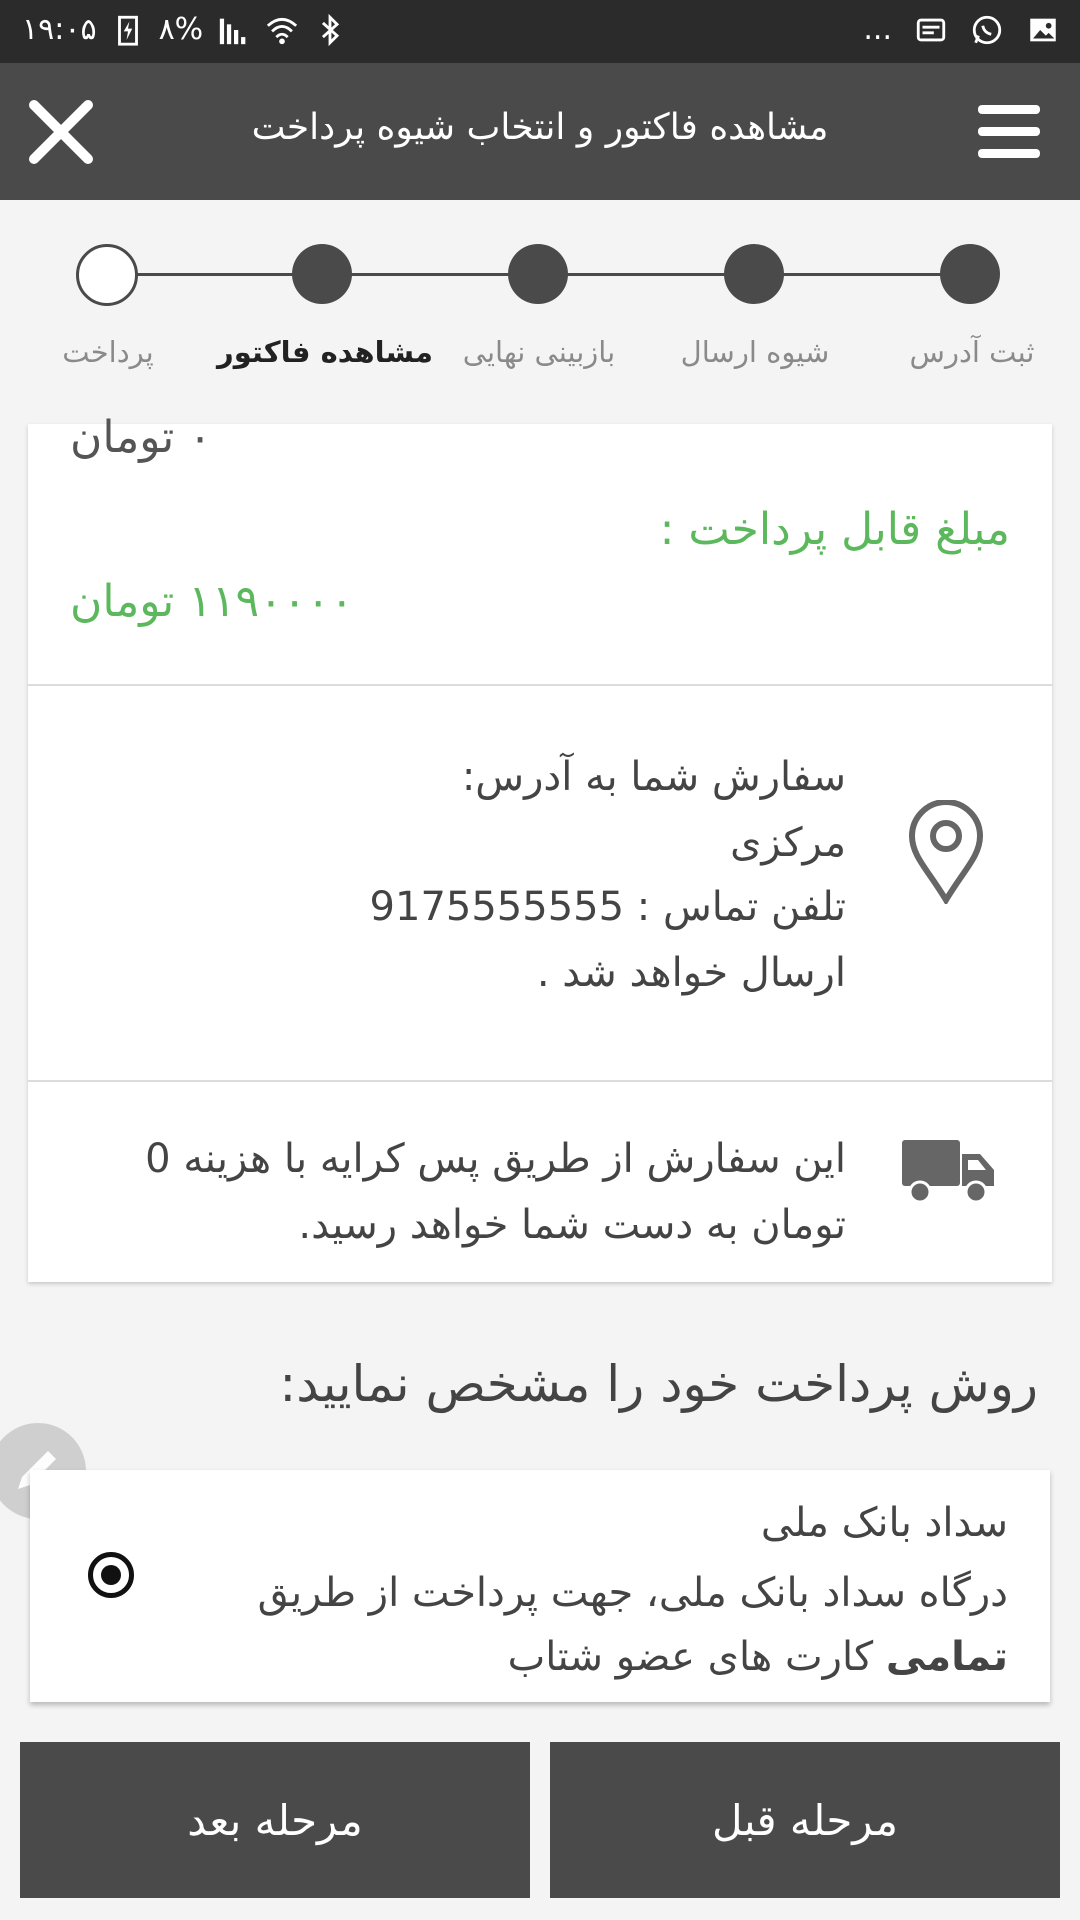  Describe the element at coordinates (754, 274) in the screenshot. I see `step-dot-shipping` at that location.